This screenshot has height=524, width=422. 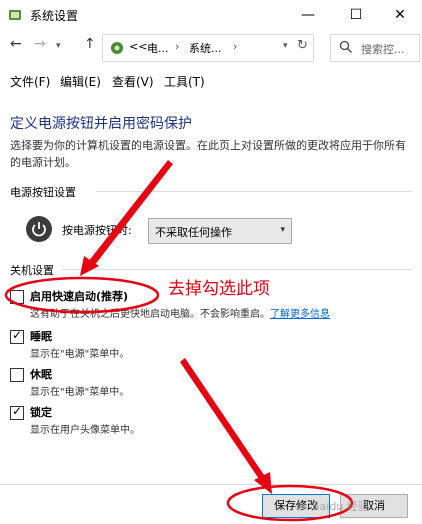 I want to click on learn-more-link: 了解更多信息, so click(x=300, y=314).